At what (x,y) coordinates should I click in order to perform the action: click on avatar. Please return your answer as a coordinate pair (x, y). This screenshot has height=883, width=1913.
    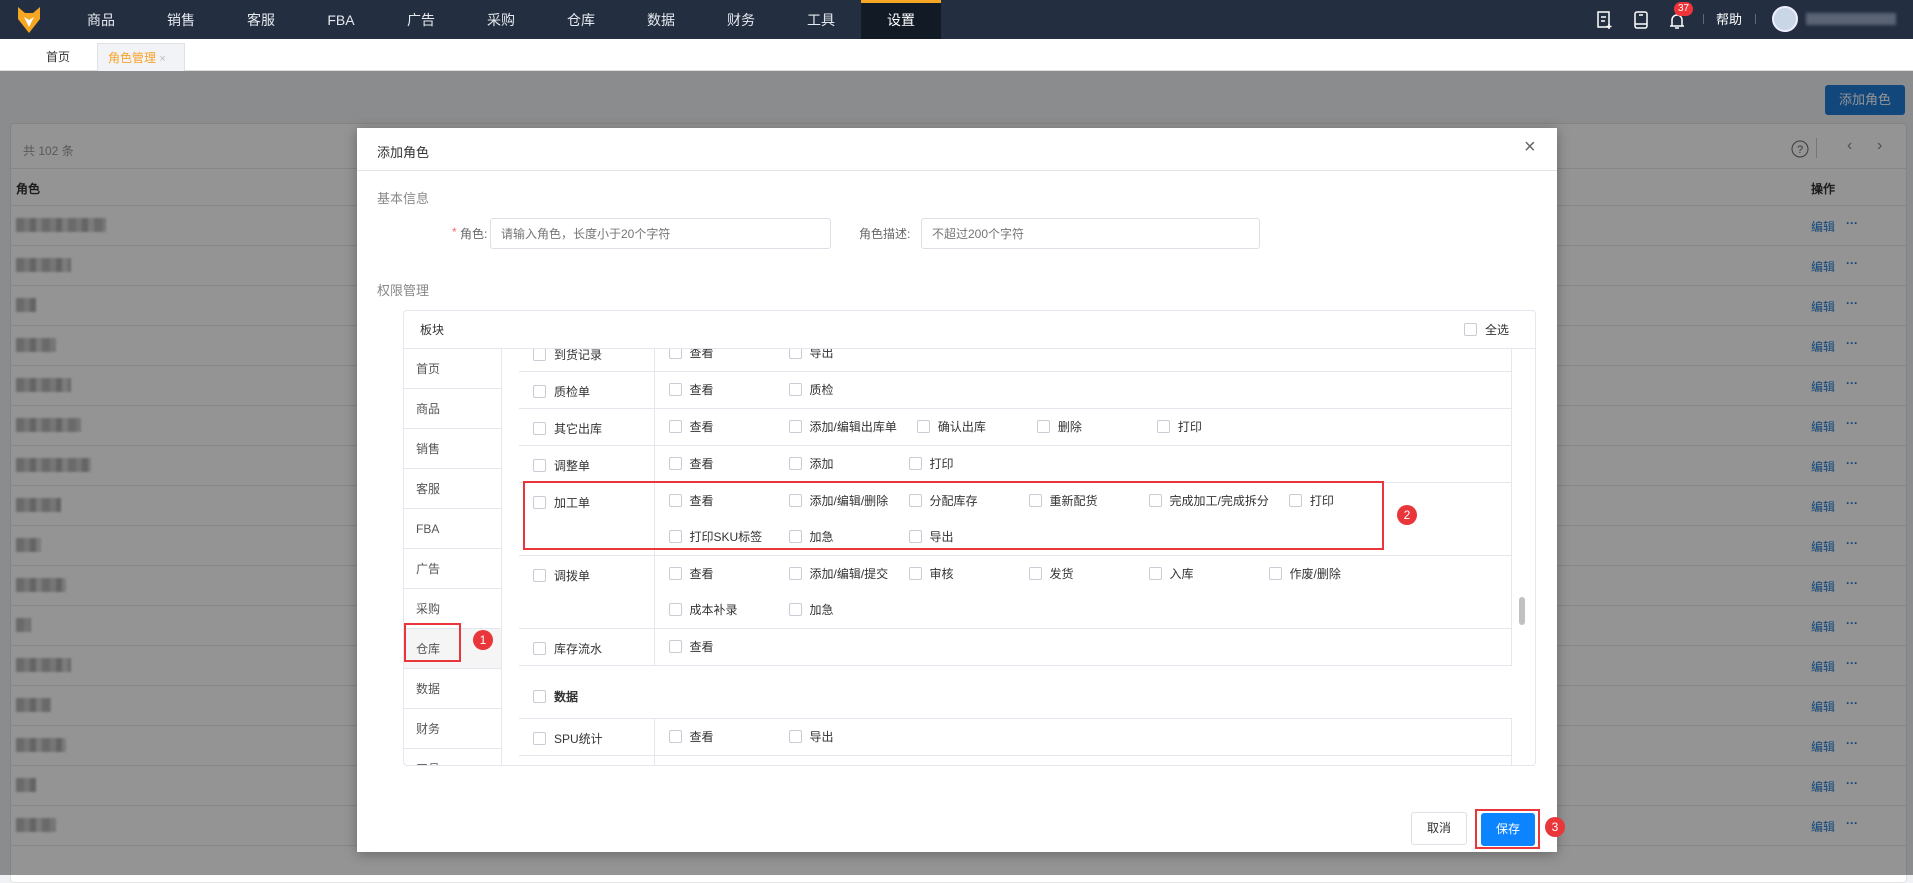
    Looking at the image, I should click on (1785, 19).